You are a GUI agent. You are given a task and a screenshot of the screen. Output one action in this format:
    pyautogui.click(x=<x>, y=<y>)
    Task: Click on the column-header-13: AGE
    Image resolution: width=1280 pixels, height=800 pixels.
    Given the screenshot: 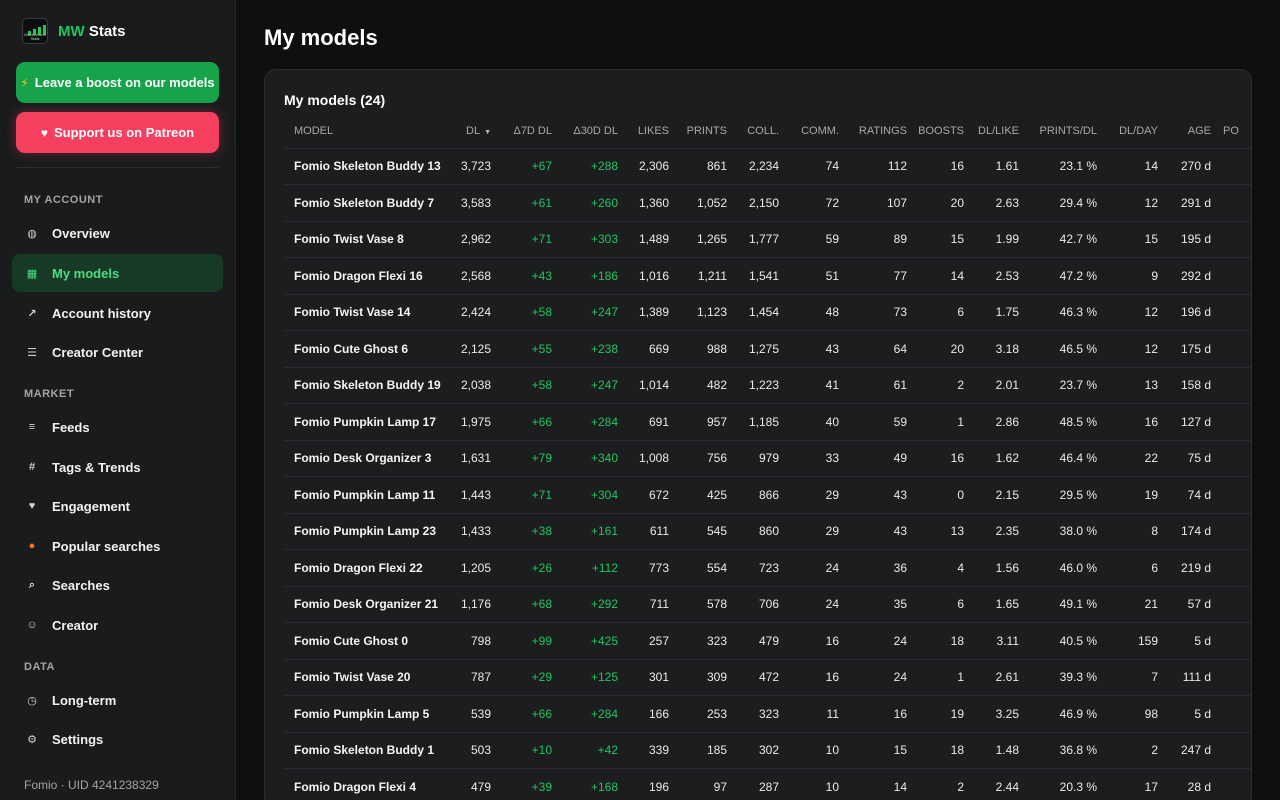 What is the action you would take?
    pyautogui.click(x=1184, y=131)
    